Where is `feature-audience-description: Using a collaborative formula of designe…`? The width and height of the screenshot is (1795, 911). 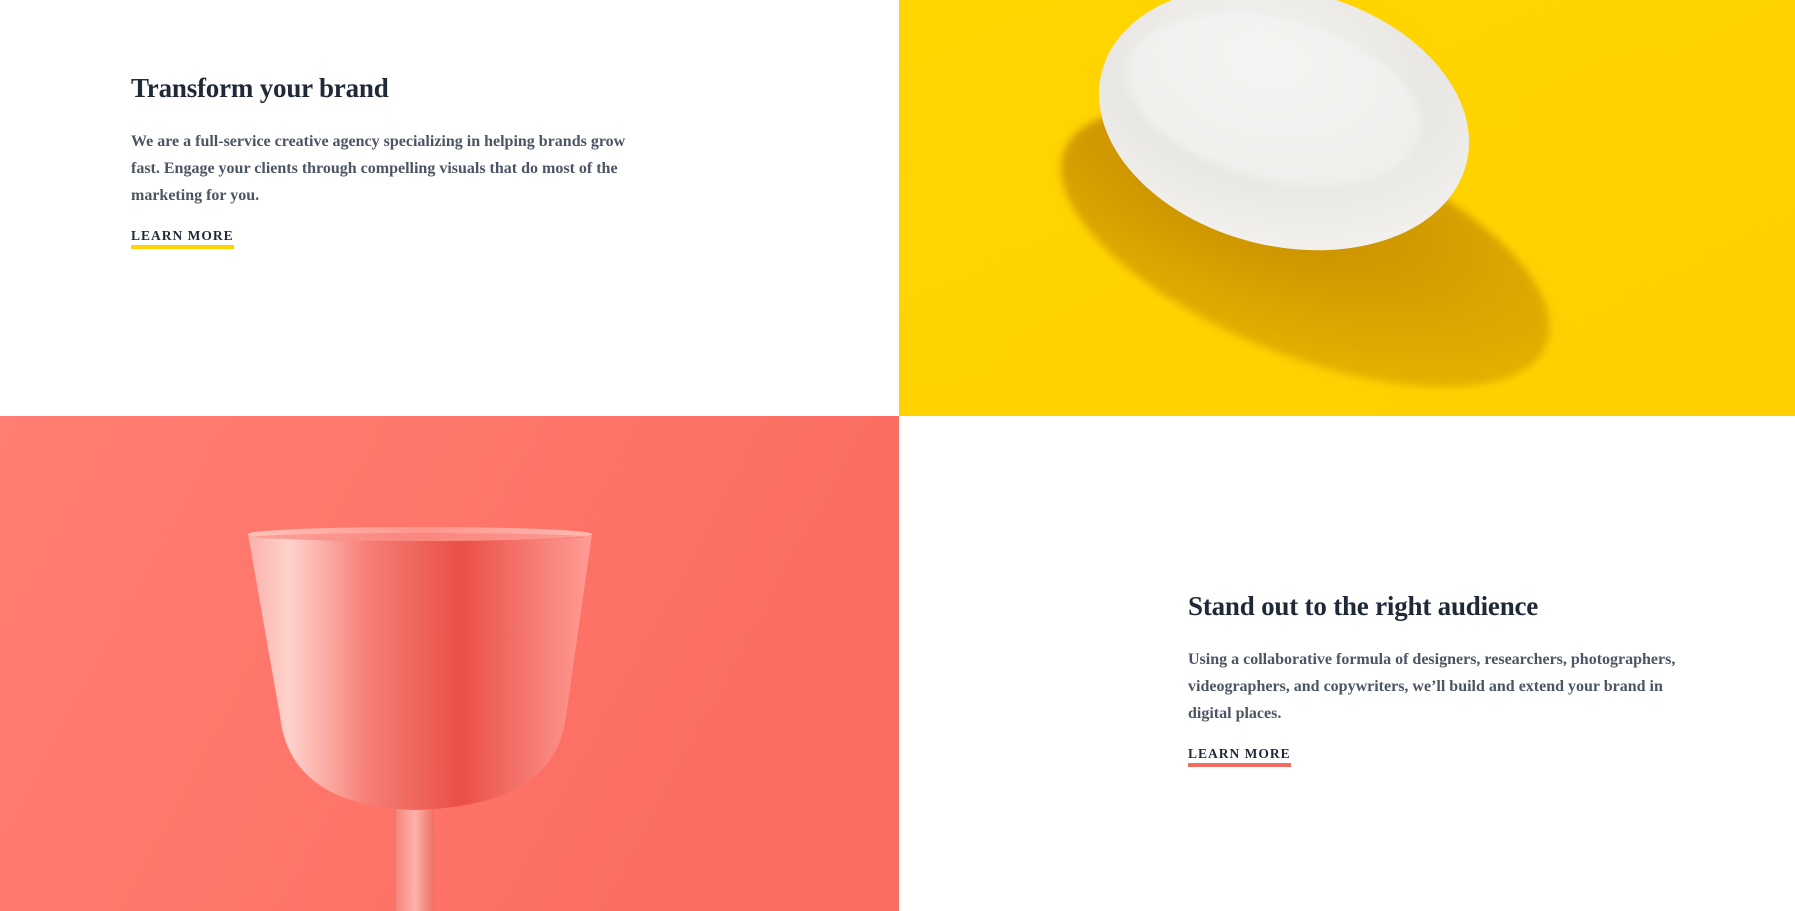
feature-audience-description: Using a collaborative formula of designe… is located at coordinates (1432, 686).